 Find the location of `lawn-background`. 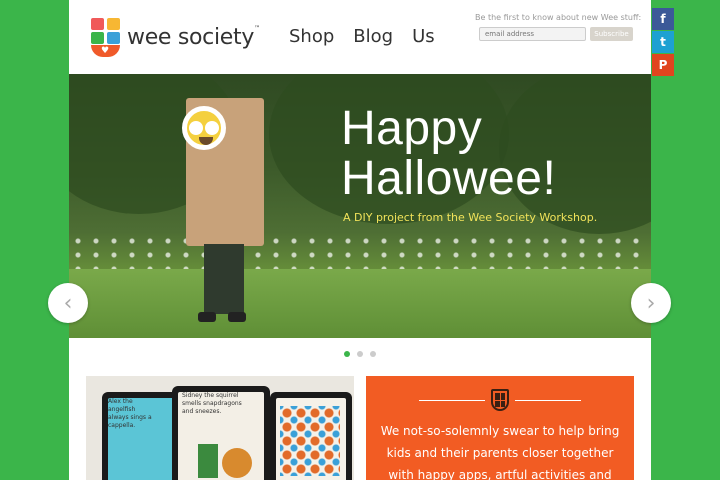

lawn-background is located at coordinates (360, 303).